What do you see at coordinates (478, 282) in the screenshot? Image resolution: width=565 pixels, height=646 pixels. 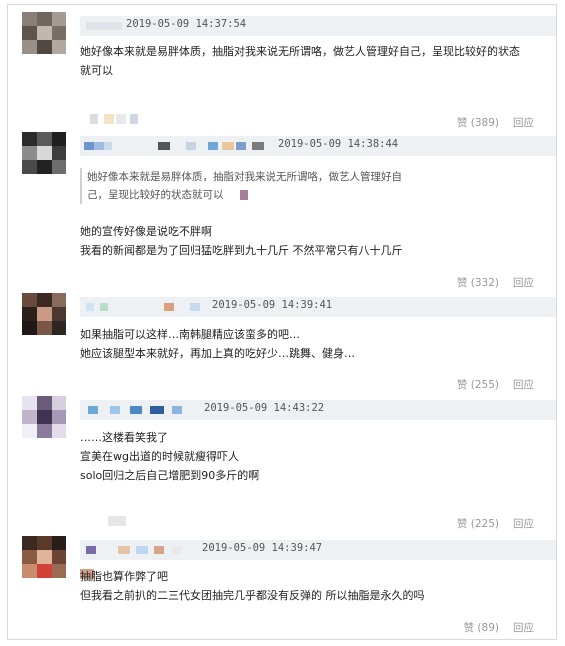 I see `like-button: 赞 (332)` at bounding box center [478, 282].